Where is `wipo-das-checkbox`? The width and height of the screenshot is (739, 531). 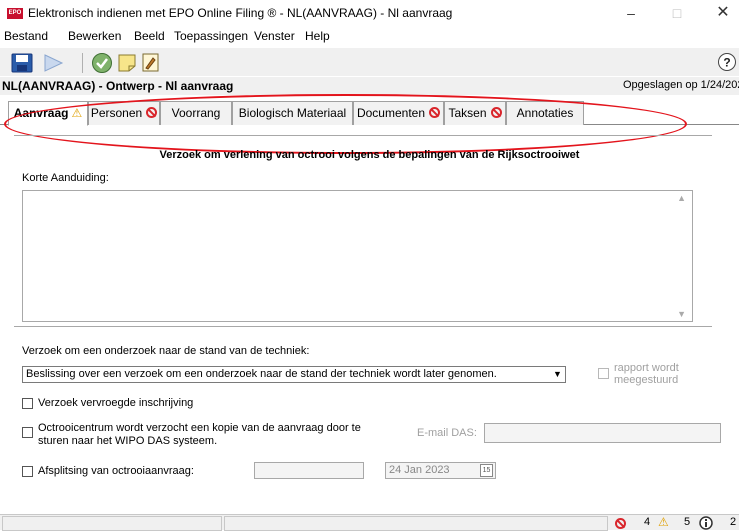
wipo-das-checkbox is located at coordinates (27, 432).